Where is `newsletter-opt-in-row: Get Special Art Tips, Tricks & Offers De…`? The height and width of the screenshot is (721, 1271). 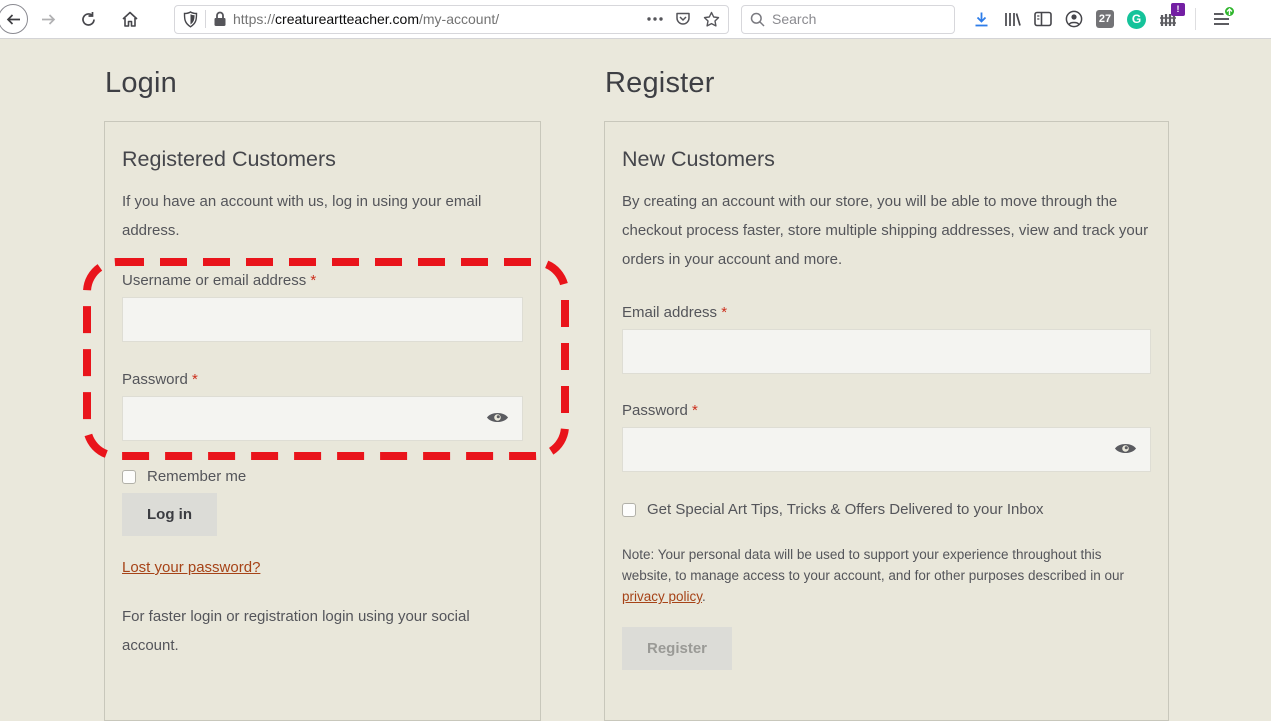
newsletter-opt-in-row: Get Special Art Tips, Tricks & Offers De… is located at coordinates (886, 509).